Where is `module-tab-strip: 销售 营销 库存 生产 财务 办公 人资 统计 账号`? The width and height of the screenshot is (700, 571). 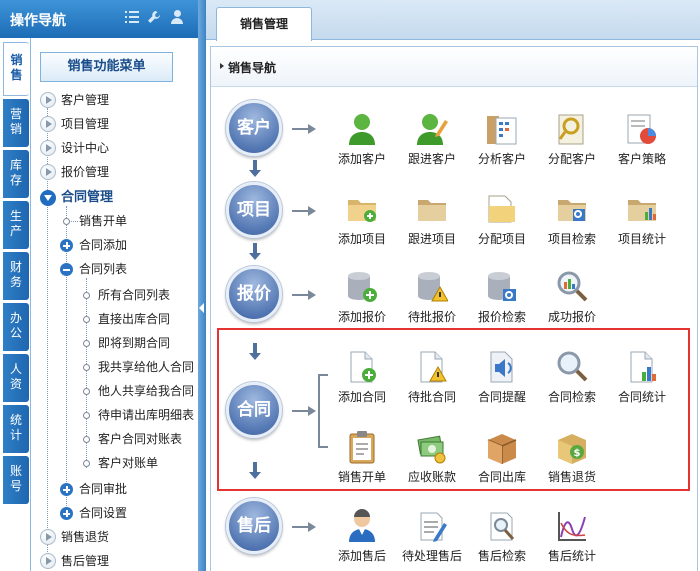 module-tab-strip: 销售 营销 库存 生产 财务 办公 人资 统计 账号 is located at coordinates (15, 304).